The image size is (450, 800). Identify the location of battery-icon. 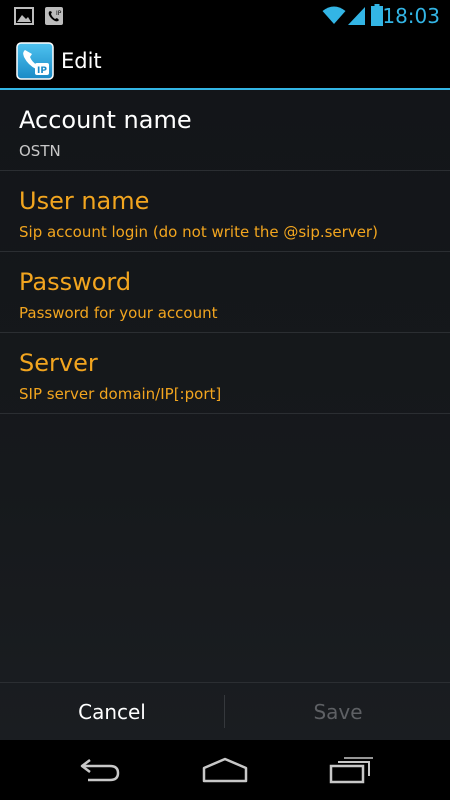
(377, 17).